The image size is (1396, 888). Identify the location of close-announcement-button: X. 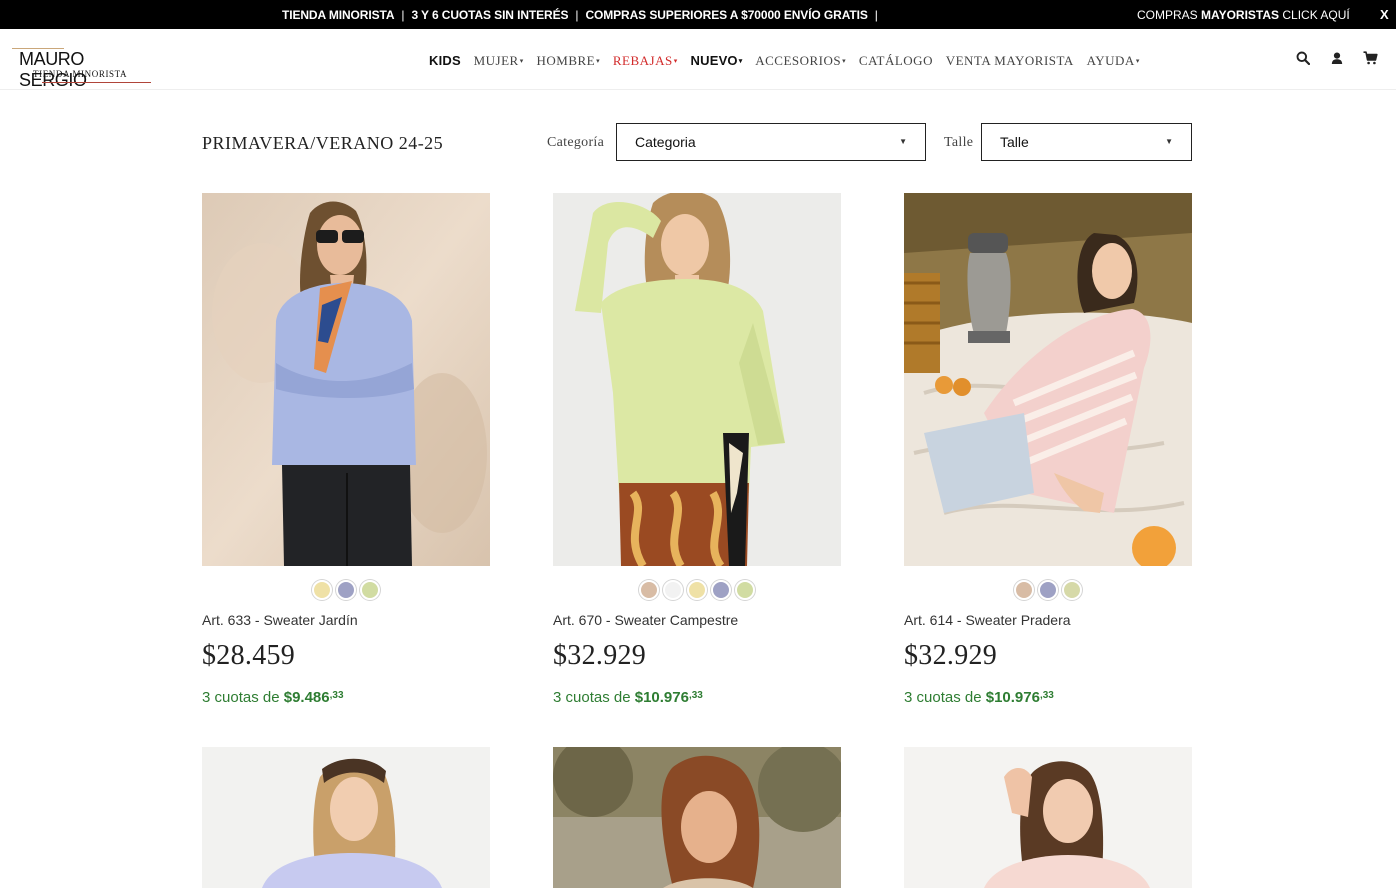
(1384, 14).